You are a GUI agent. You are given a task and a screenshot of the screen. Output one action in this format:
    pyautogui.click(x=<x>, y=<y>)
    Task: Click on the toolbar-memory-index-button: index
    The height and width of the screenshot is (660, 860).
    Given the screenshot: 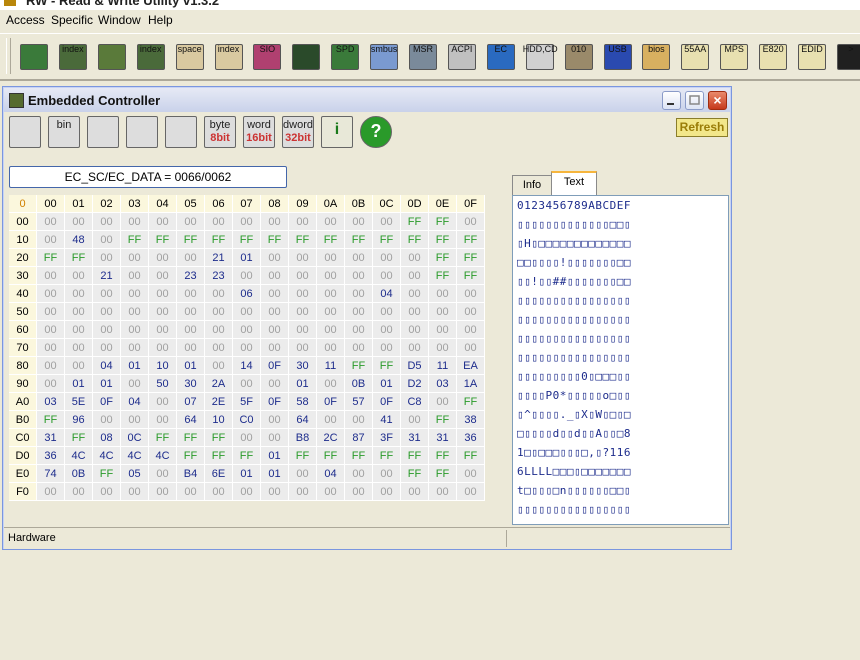 What is the action you would take?
    pyautogui.click(x=151, y=57)
    